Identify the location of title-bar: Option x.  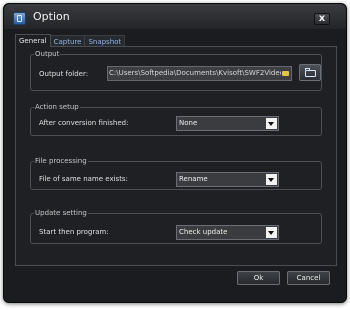
(175, 16).